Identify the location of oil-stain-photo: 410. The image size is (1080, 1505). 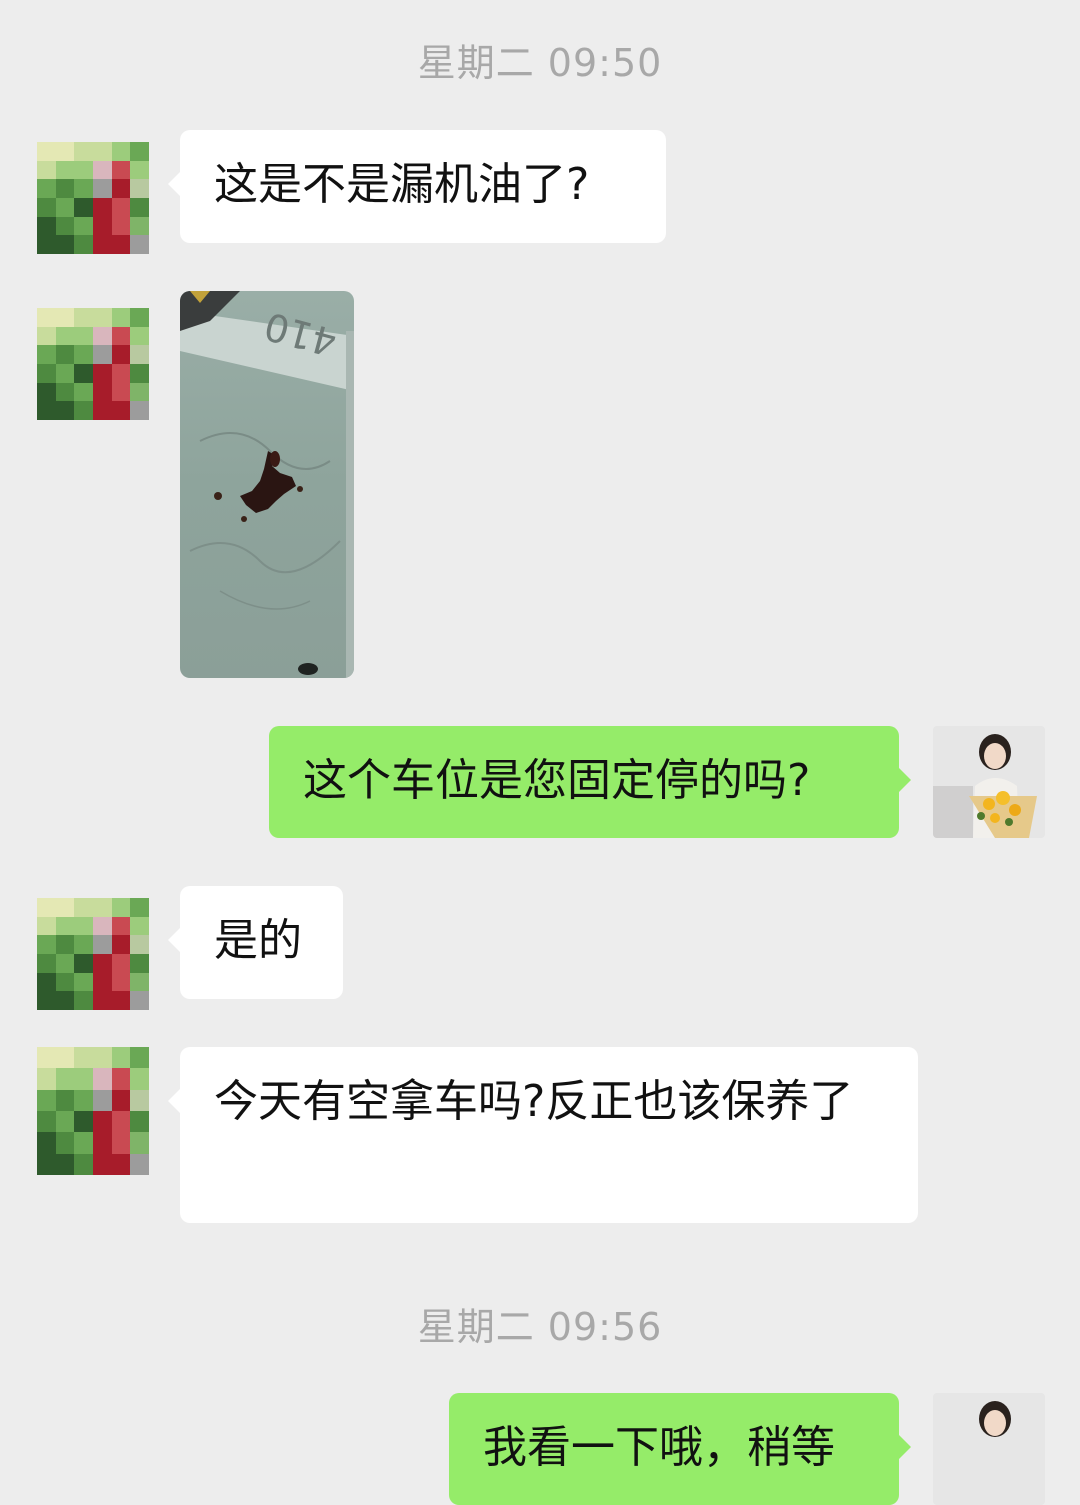
(267, 484).